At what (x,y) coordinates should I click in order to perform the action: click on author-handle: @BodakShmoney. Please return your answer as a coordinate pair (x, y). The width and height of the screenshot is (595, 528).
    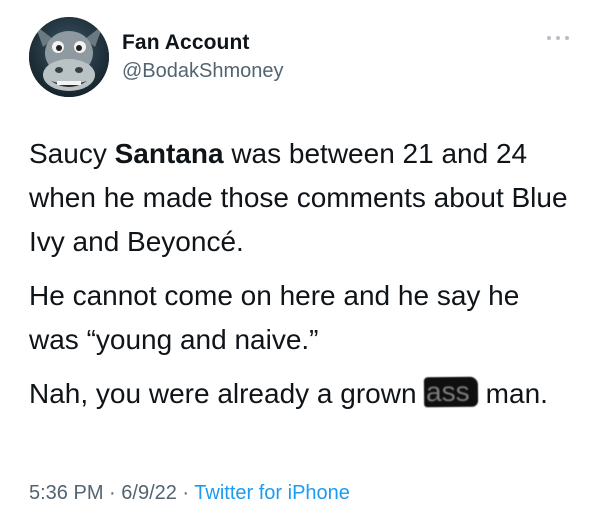
    Looking at the image, I should click on (203, 71).